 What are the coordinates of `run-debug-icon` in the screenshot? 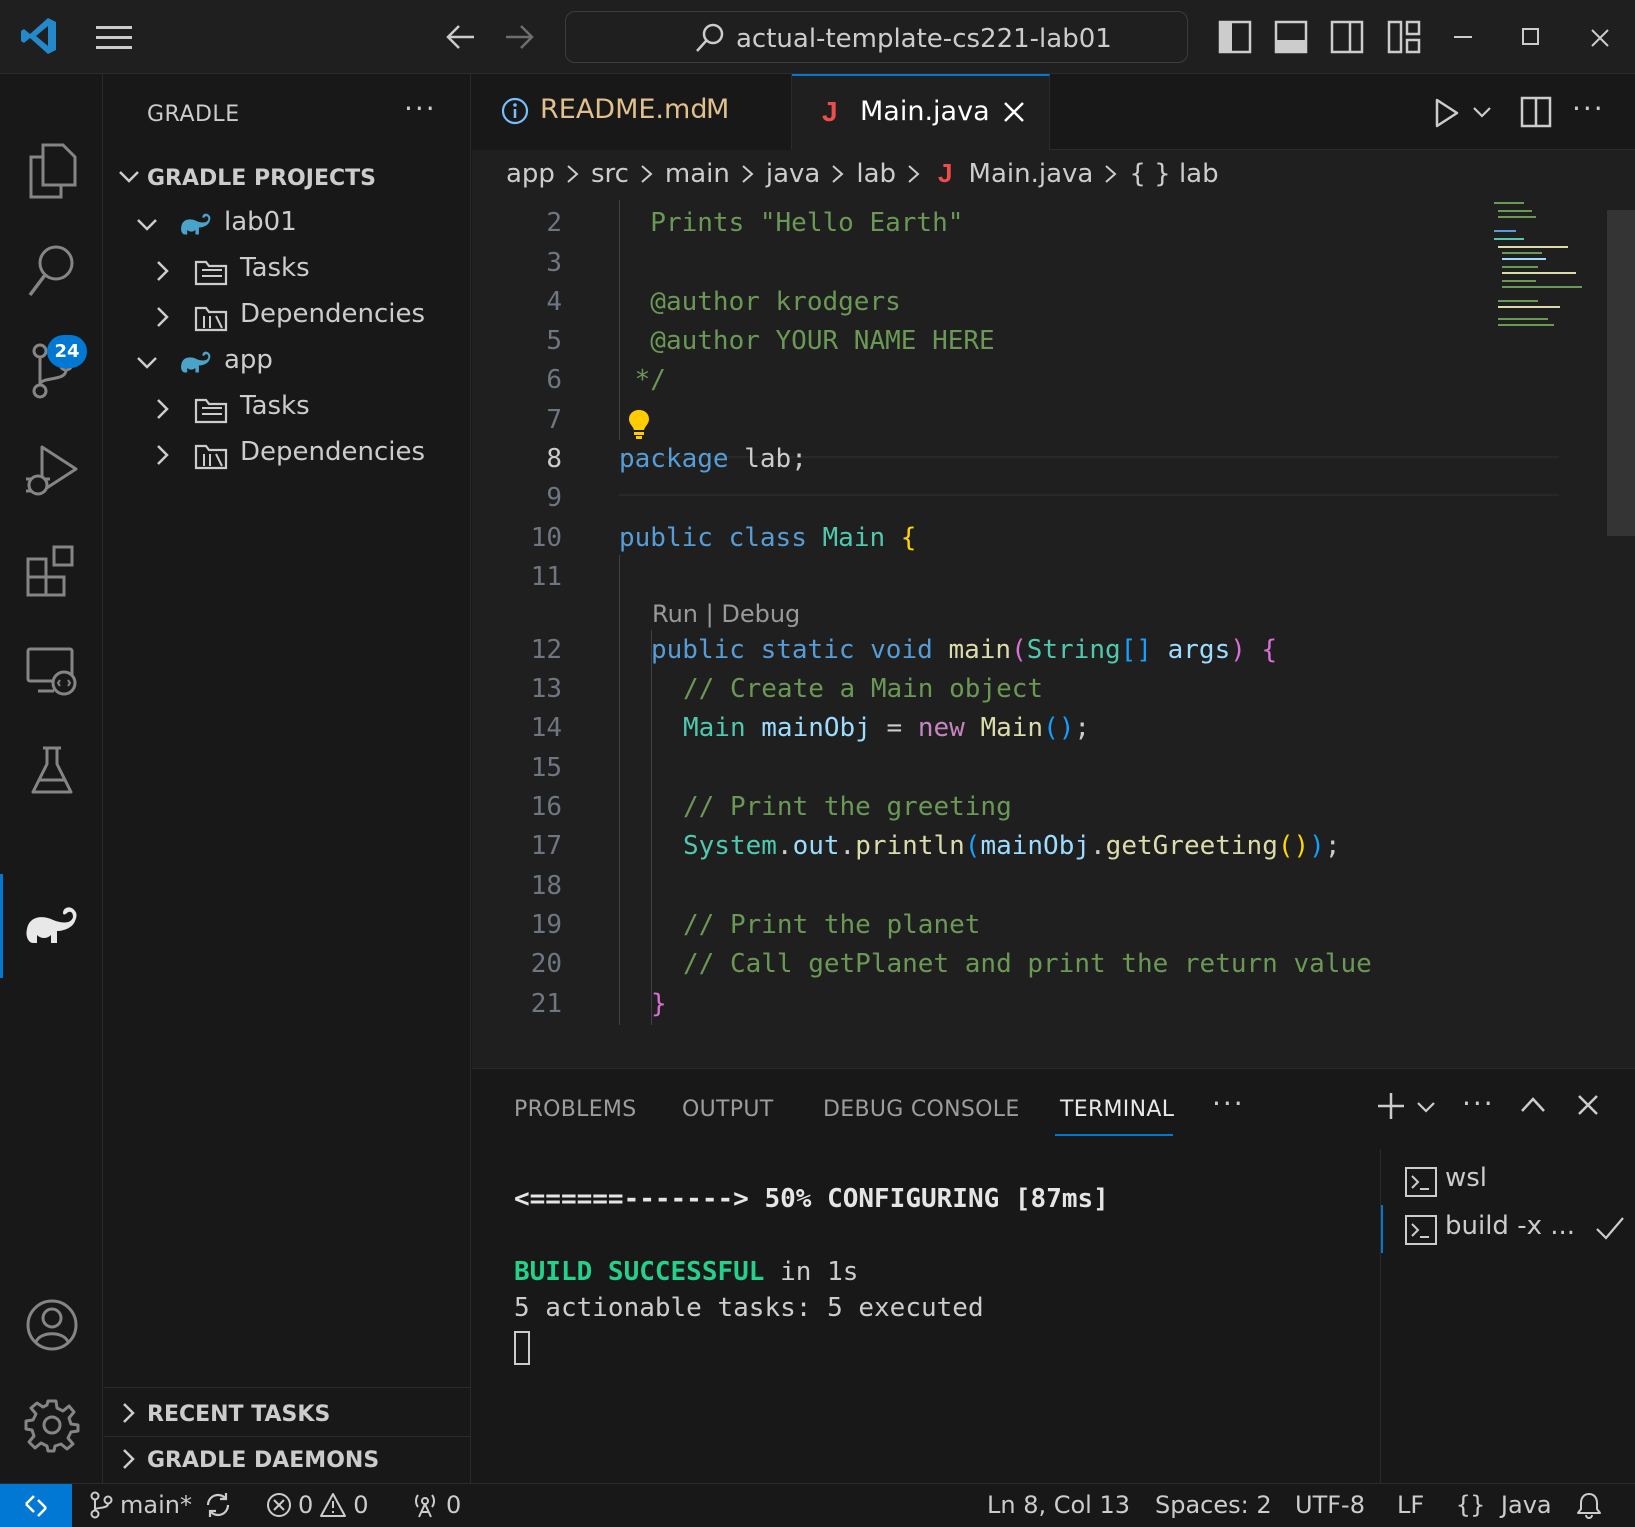 It's located at (51, 471).